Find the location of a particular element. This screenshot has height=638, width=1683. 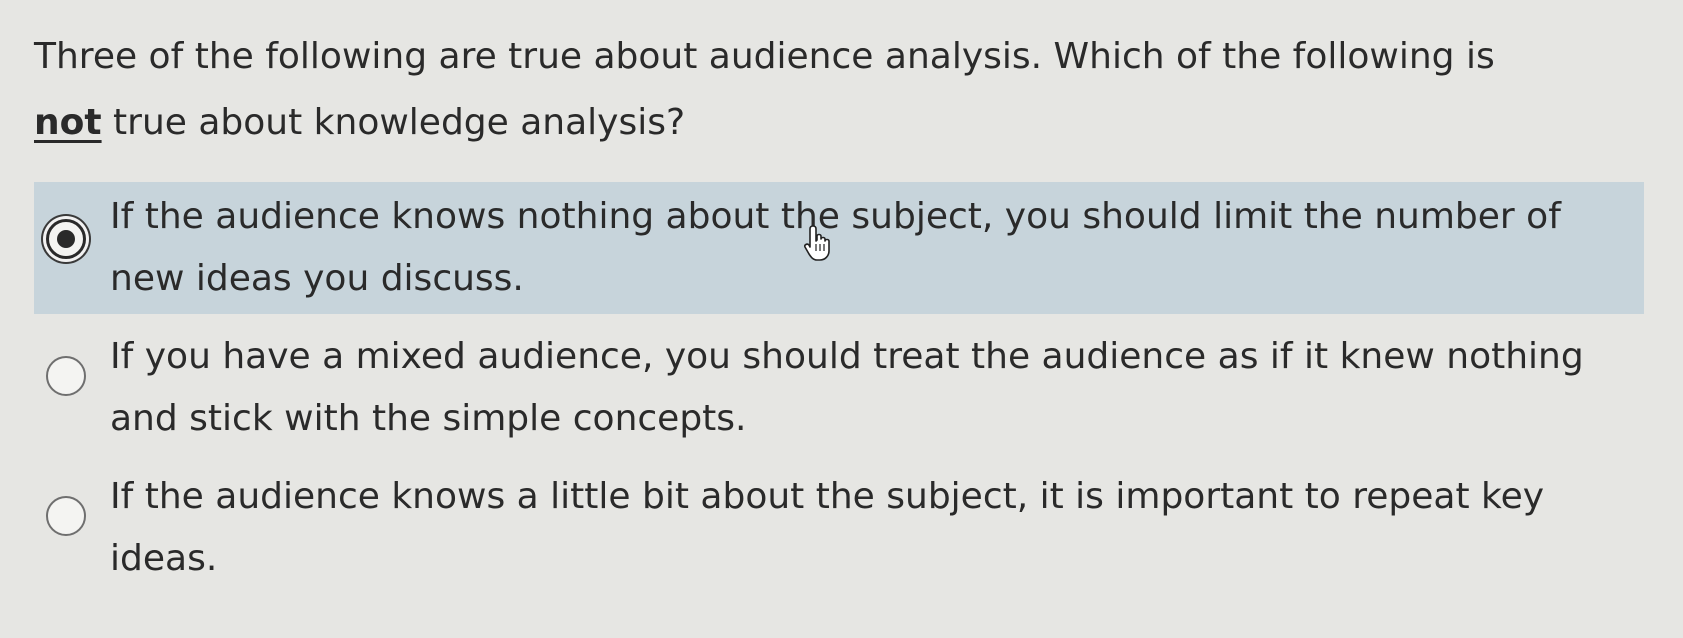

question-emphasis: not is located at coordinates (68, 122).